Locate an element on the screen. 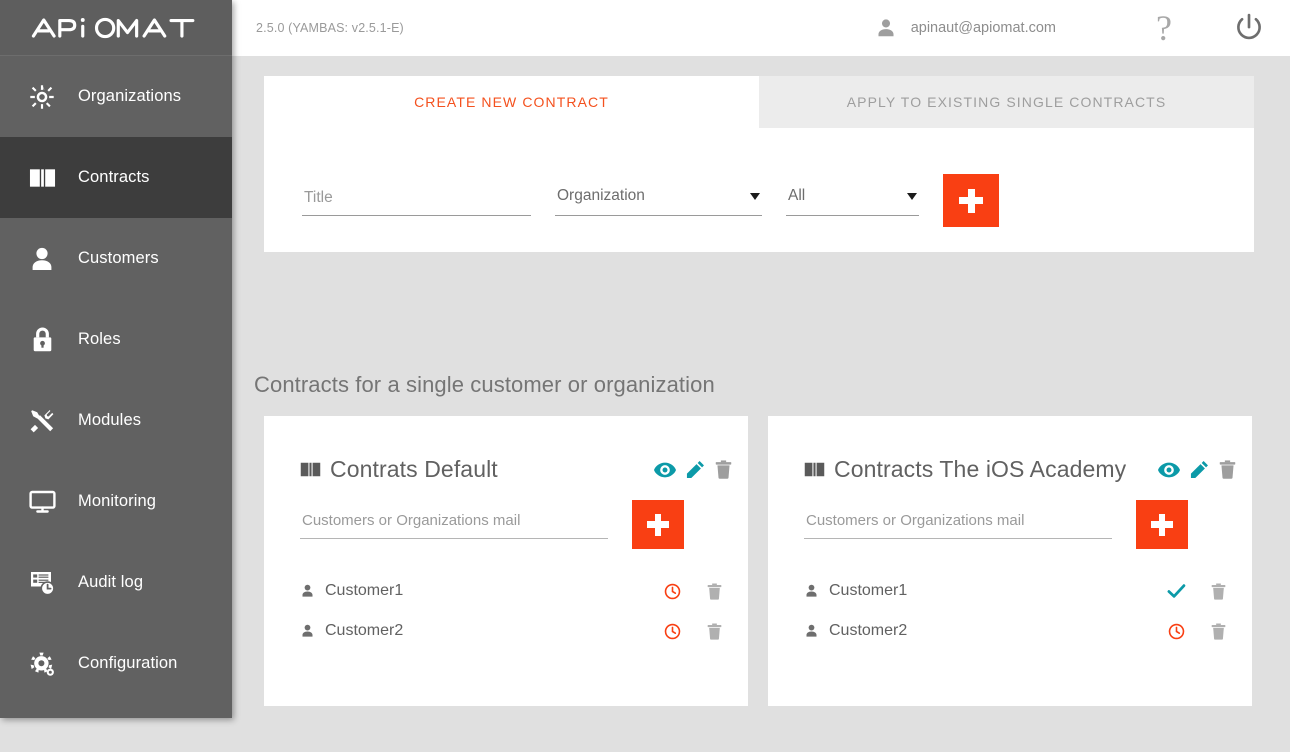  sidebar-item-configuration: Configuration is located at coordinates (116, 663).